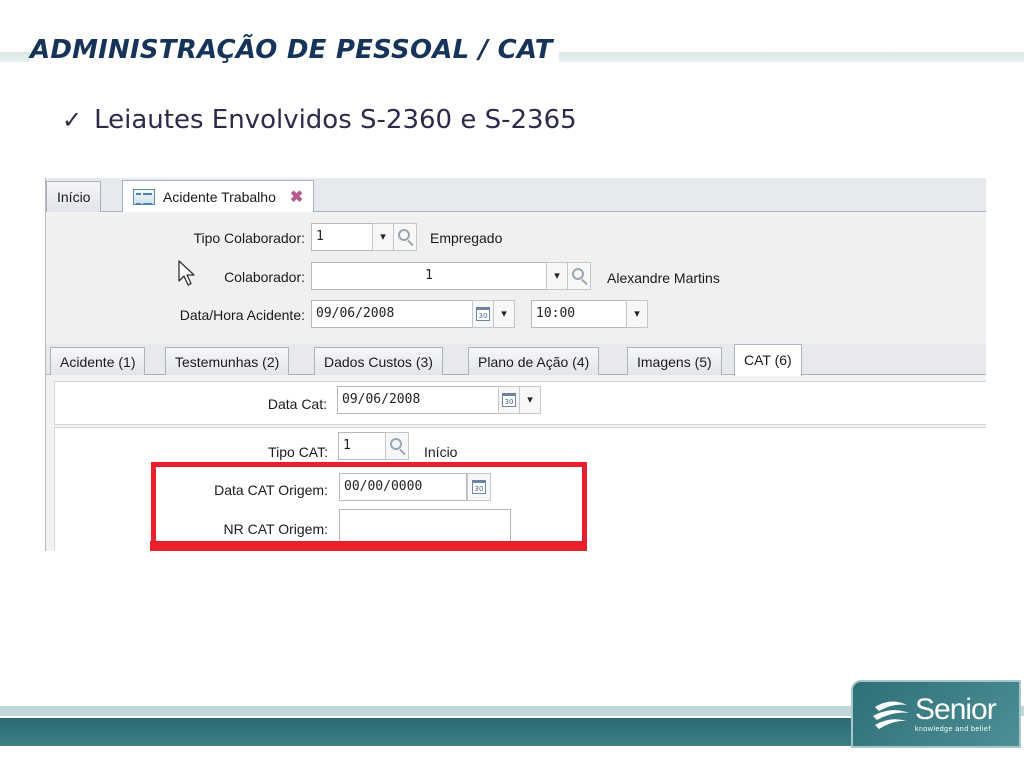  What do you see at coordinates (418, 400) in the screenshot?
I see `data-cat-input: 09/06/2008` at bounding box center [418, 400].